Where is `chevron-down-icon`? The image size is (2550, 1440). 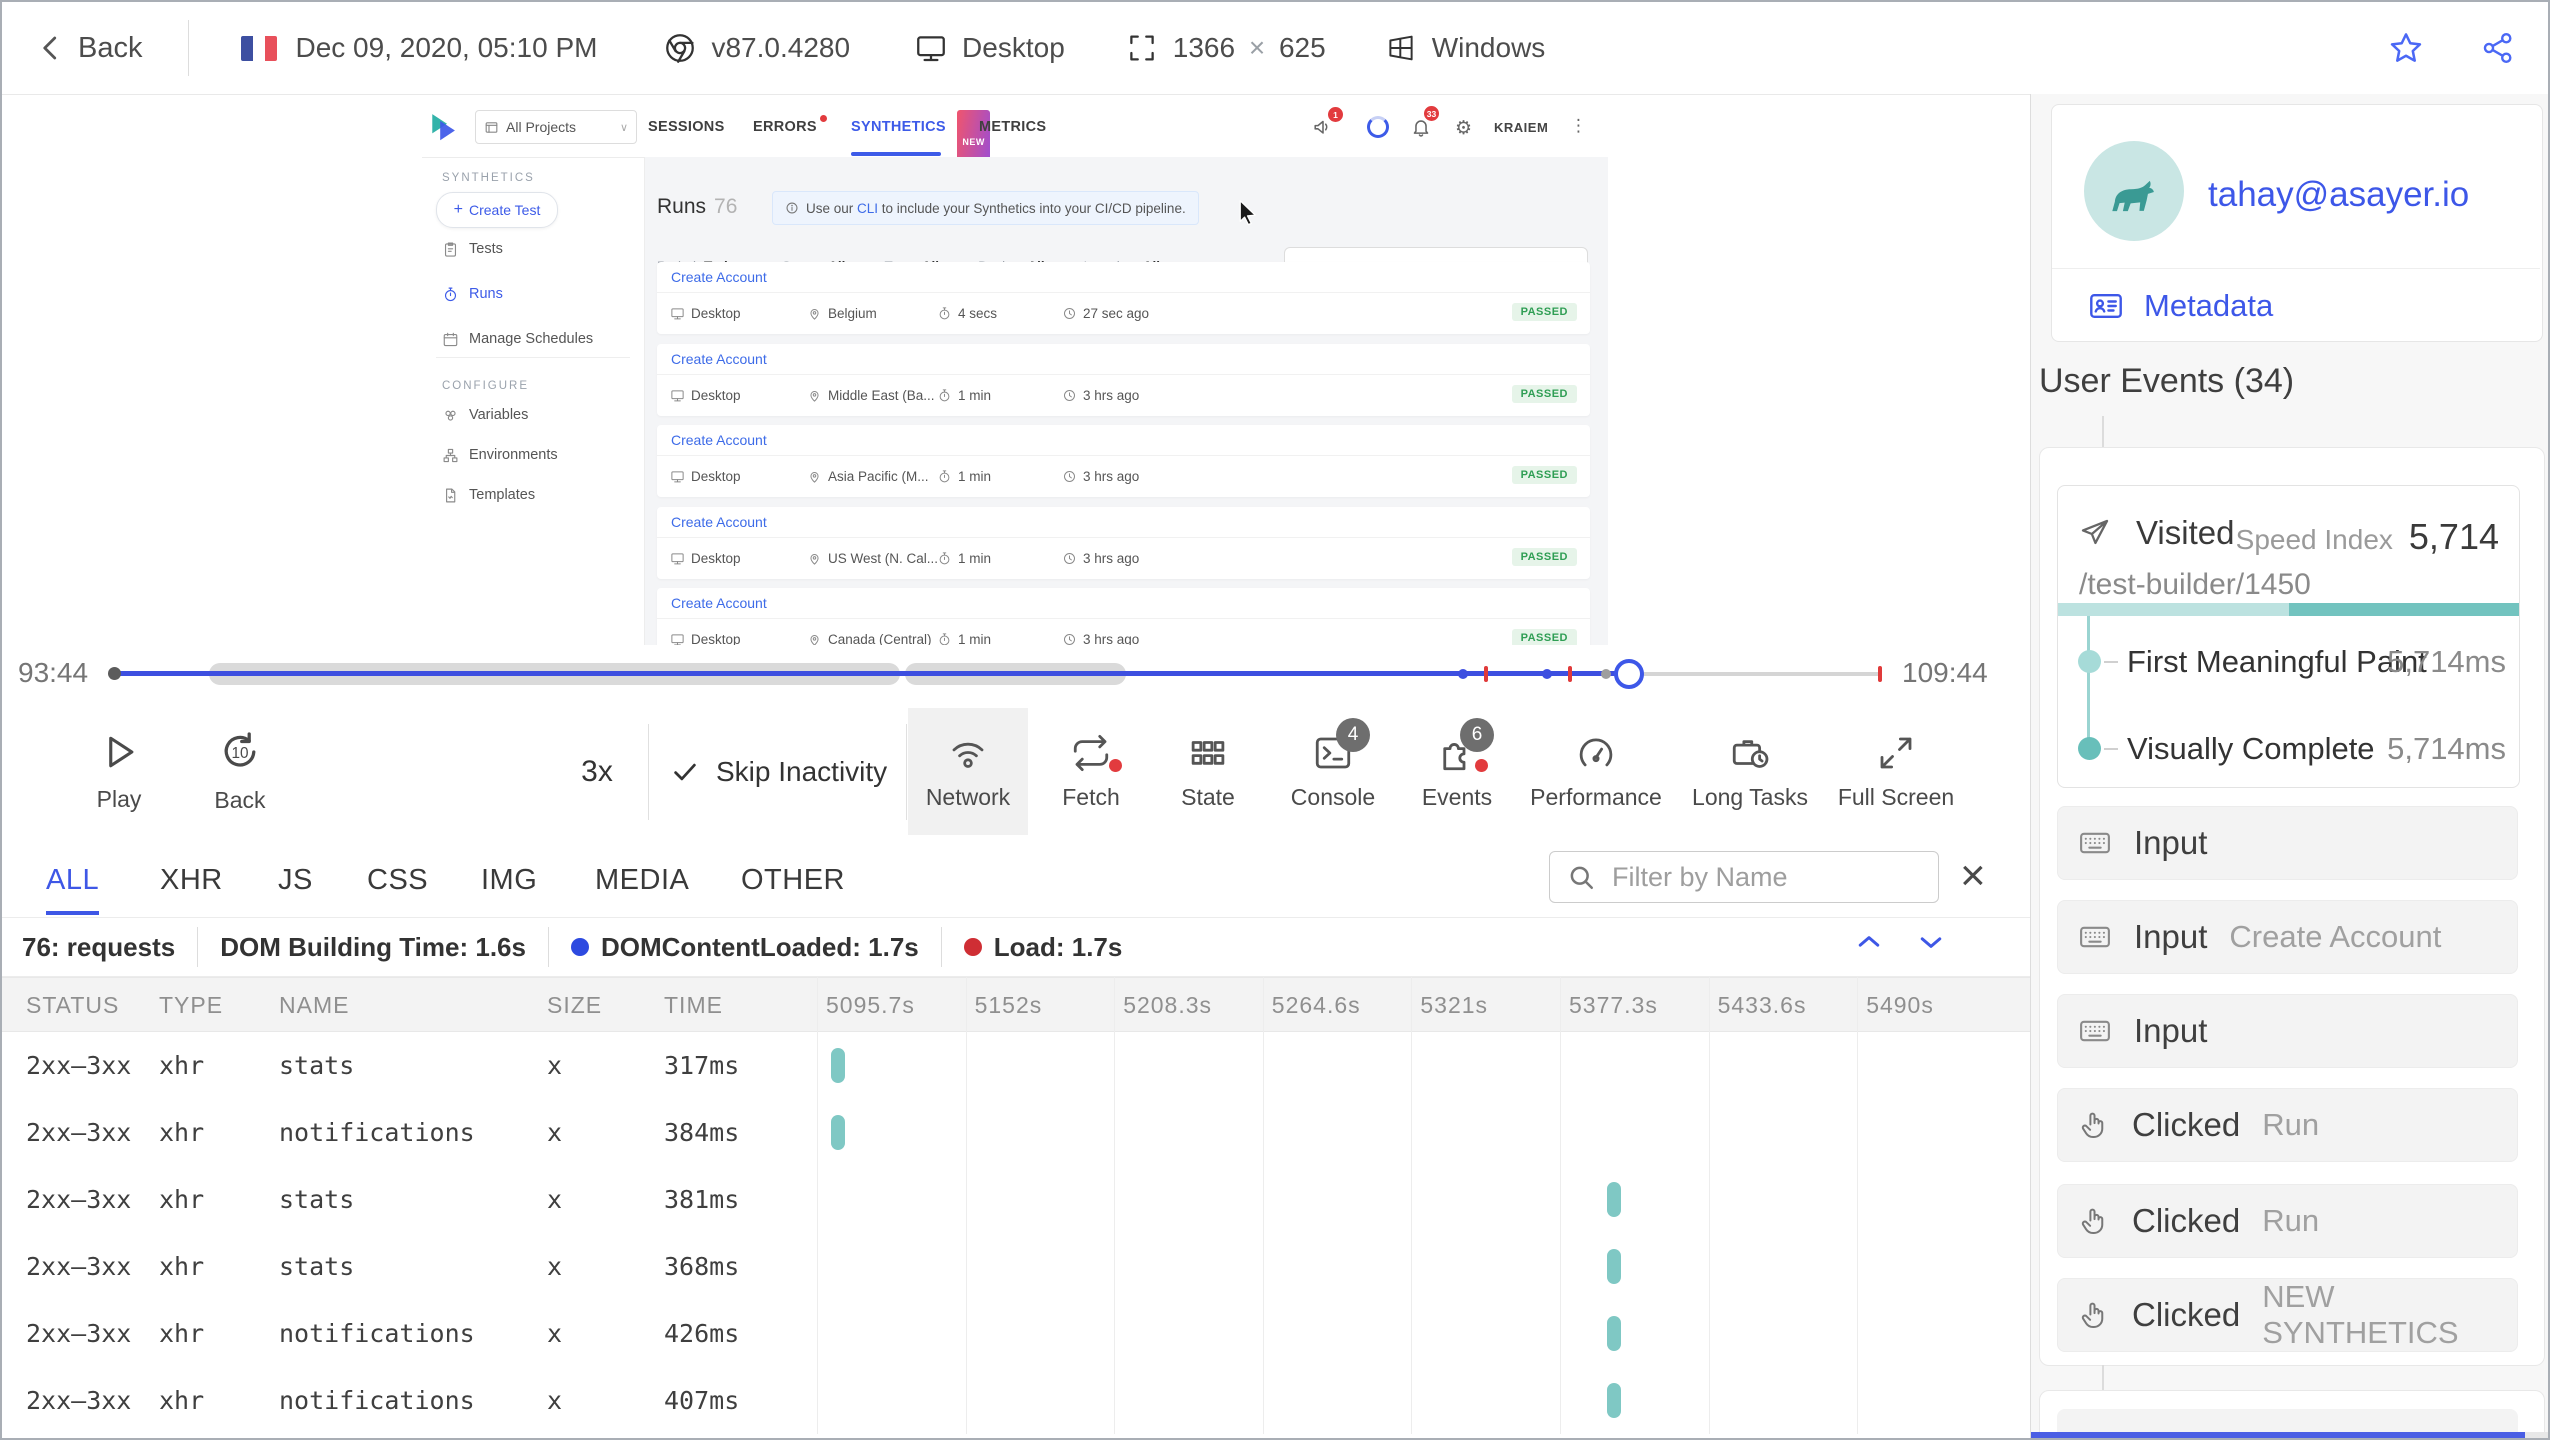 chevron-down-icon is located at coordinates (1931, 942).